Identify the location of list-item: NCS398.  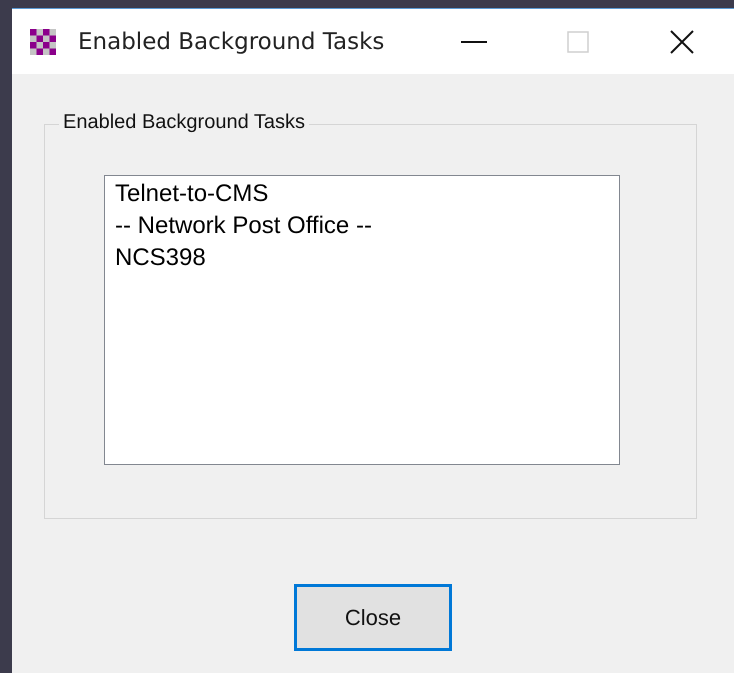
(362, 258).